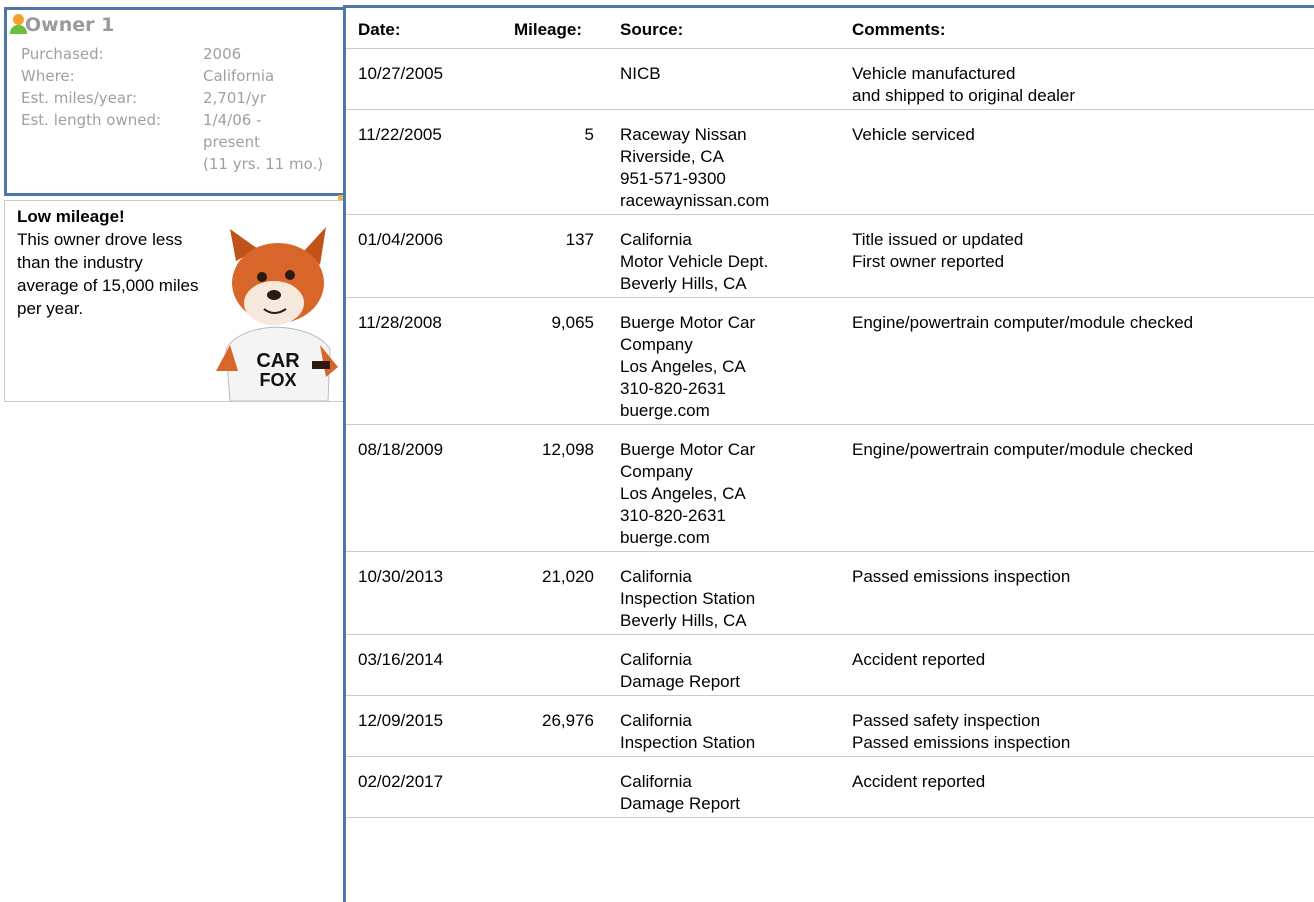  Describe the element at coordinates (913, 134) in the screenshot. I see `history-comments: Vehicle serviced` at that location.